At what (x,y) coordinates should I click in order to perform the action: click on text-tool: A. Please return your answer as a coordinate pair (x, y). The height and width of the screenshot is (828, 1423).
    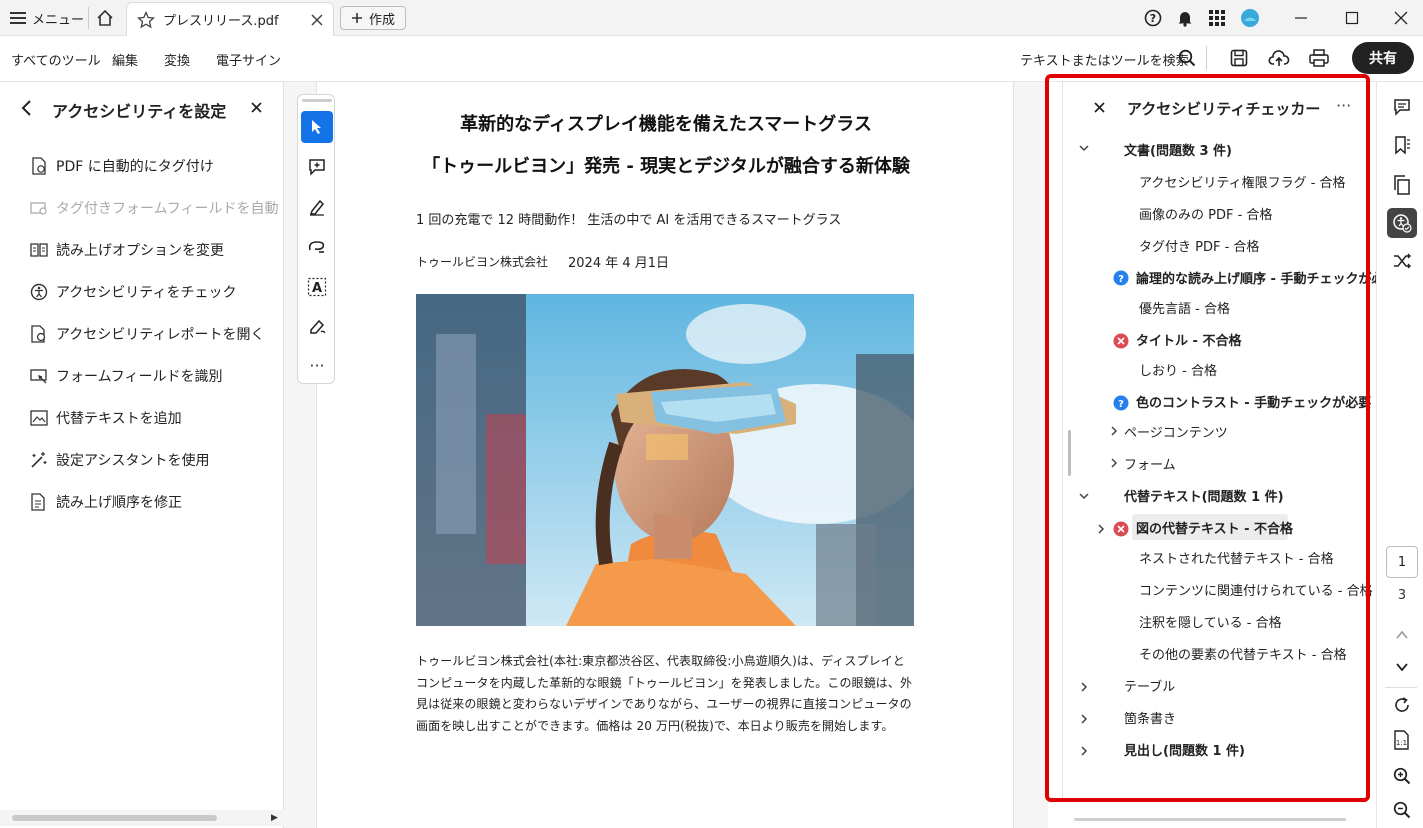
    Looking at the image, I should click on (317, 287).